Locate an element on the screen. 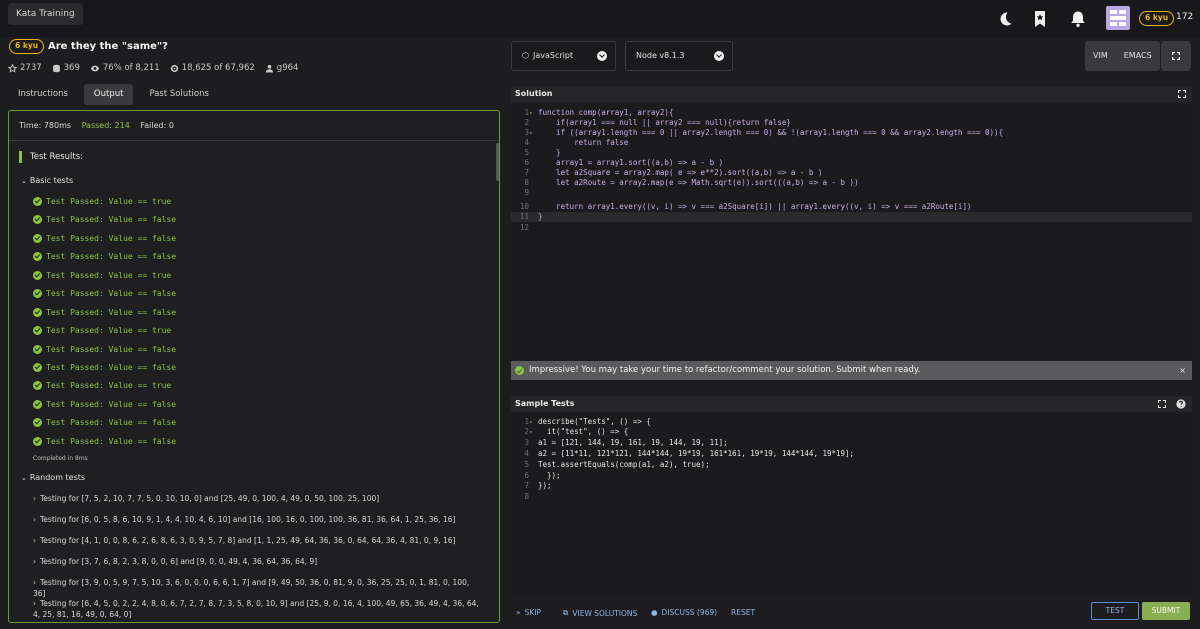  app-title: Kata Training is located at coordinates (45, 14).